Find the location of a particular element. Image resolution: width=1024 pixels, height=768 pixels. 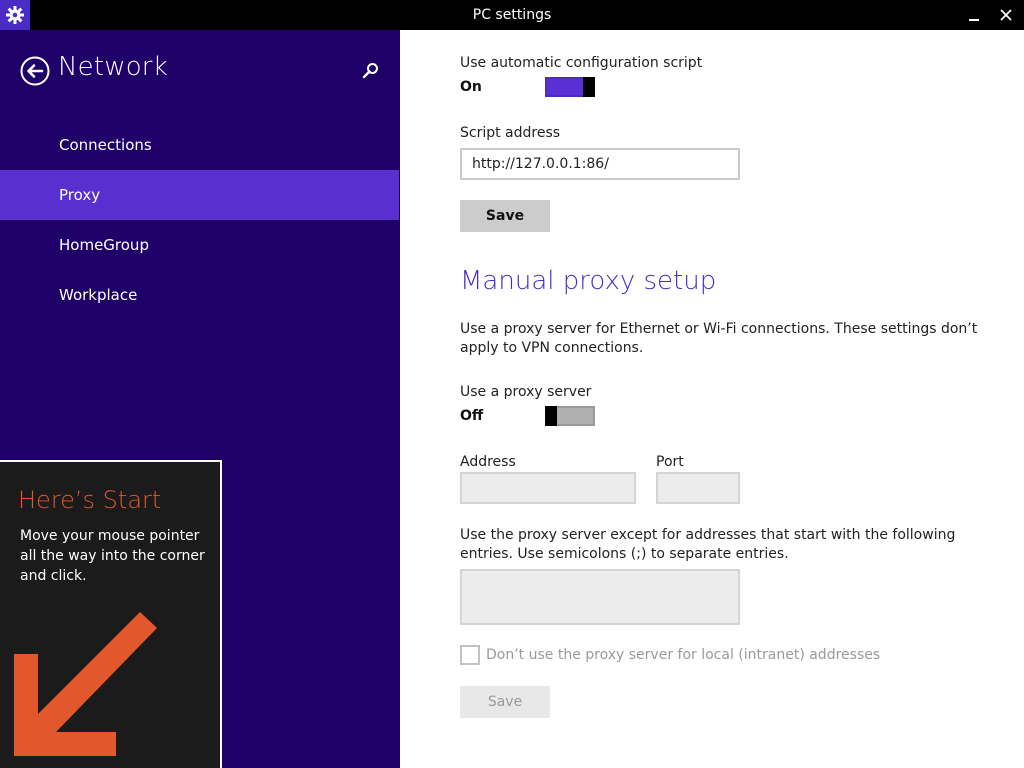

nav-header: Network is located at coordinates (200, 70).